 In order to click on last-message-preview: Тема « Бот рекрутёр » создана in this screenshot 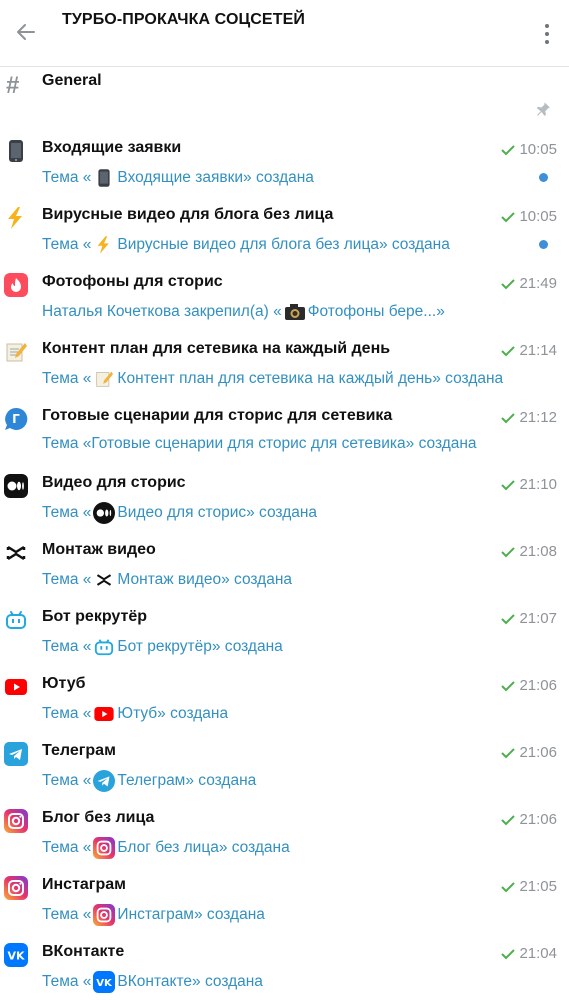, I will do `click(162, 647)`.